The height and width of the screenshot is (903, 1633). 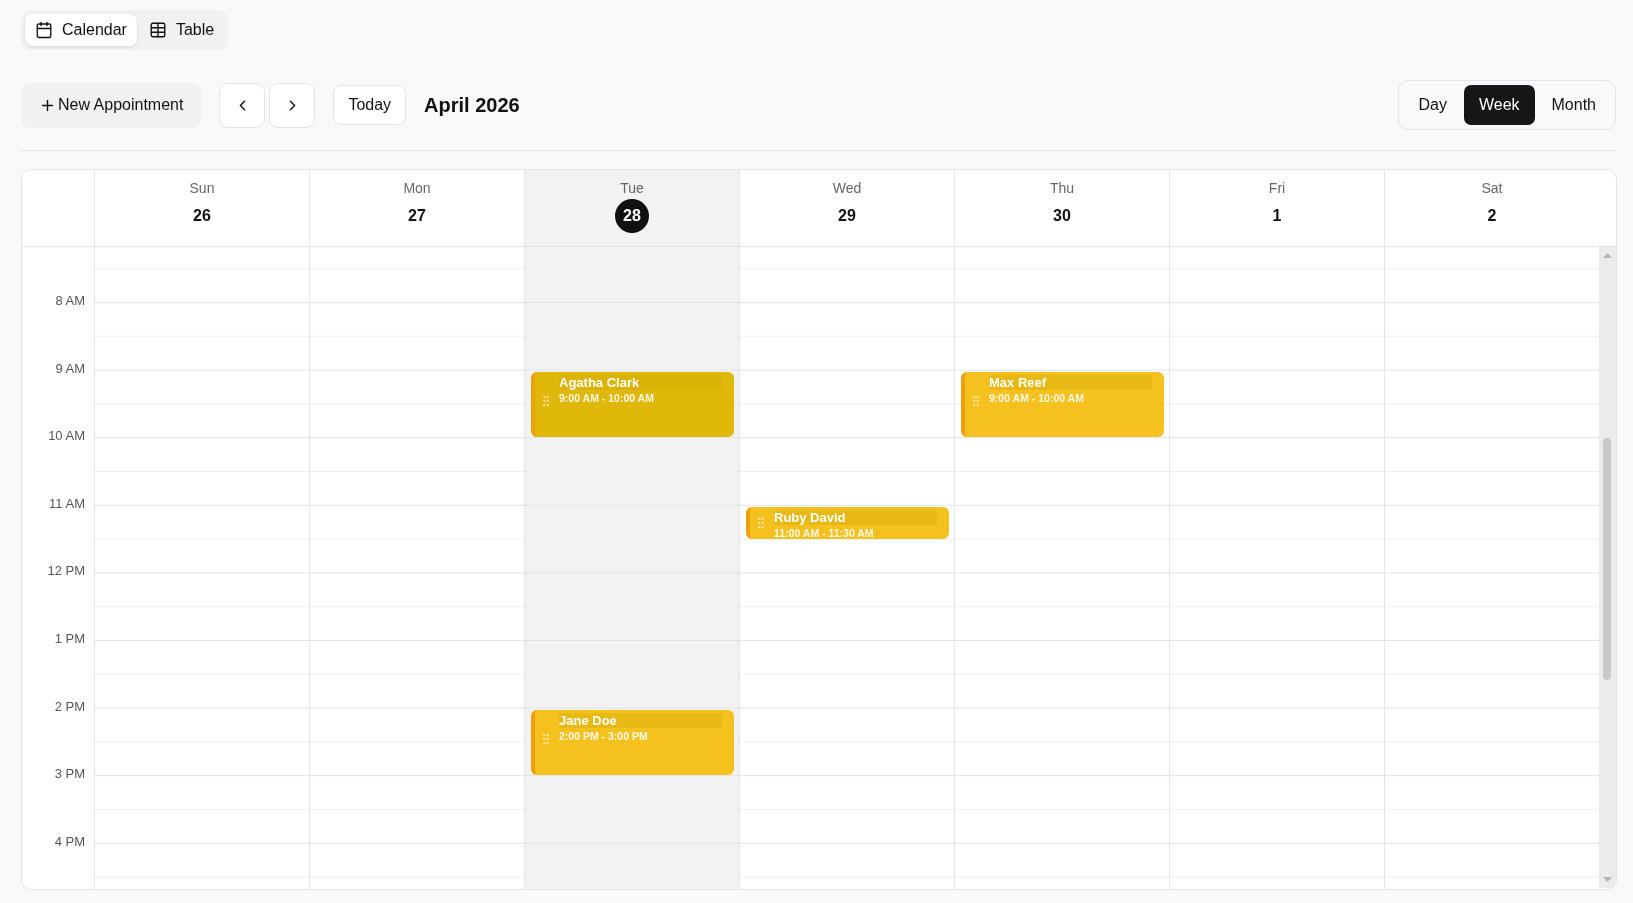 What do you see at coordinates (202, 216) in the screenshot?
I see `date-number: 26` at bounding box center [202, 216].